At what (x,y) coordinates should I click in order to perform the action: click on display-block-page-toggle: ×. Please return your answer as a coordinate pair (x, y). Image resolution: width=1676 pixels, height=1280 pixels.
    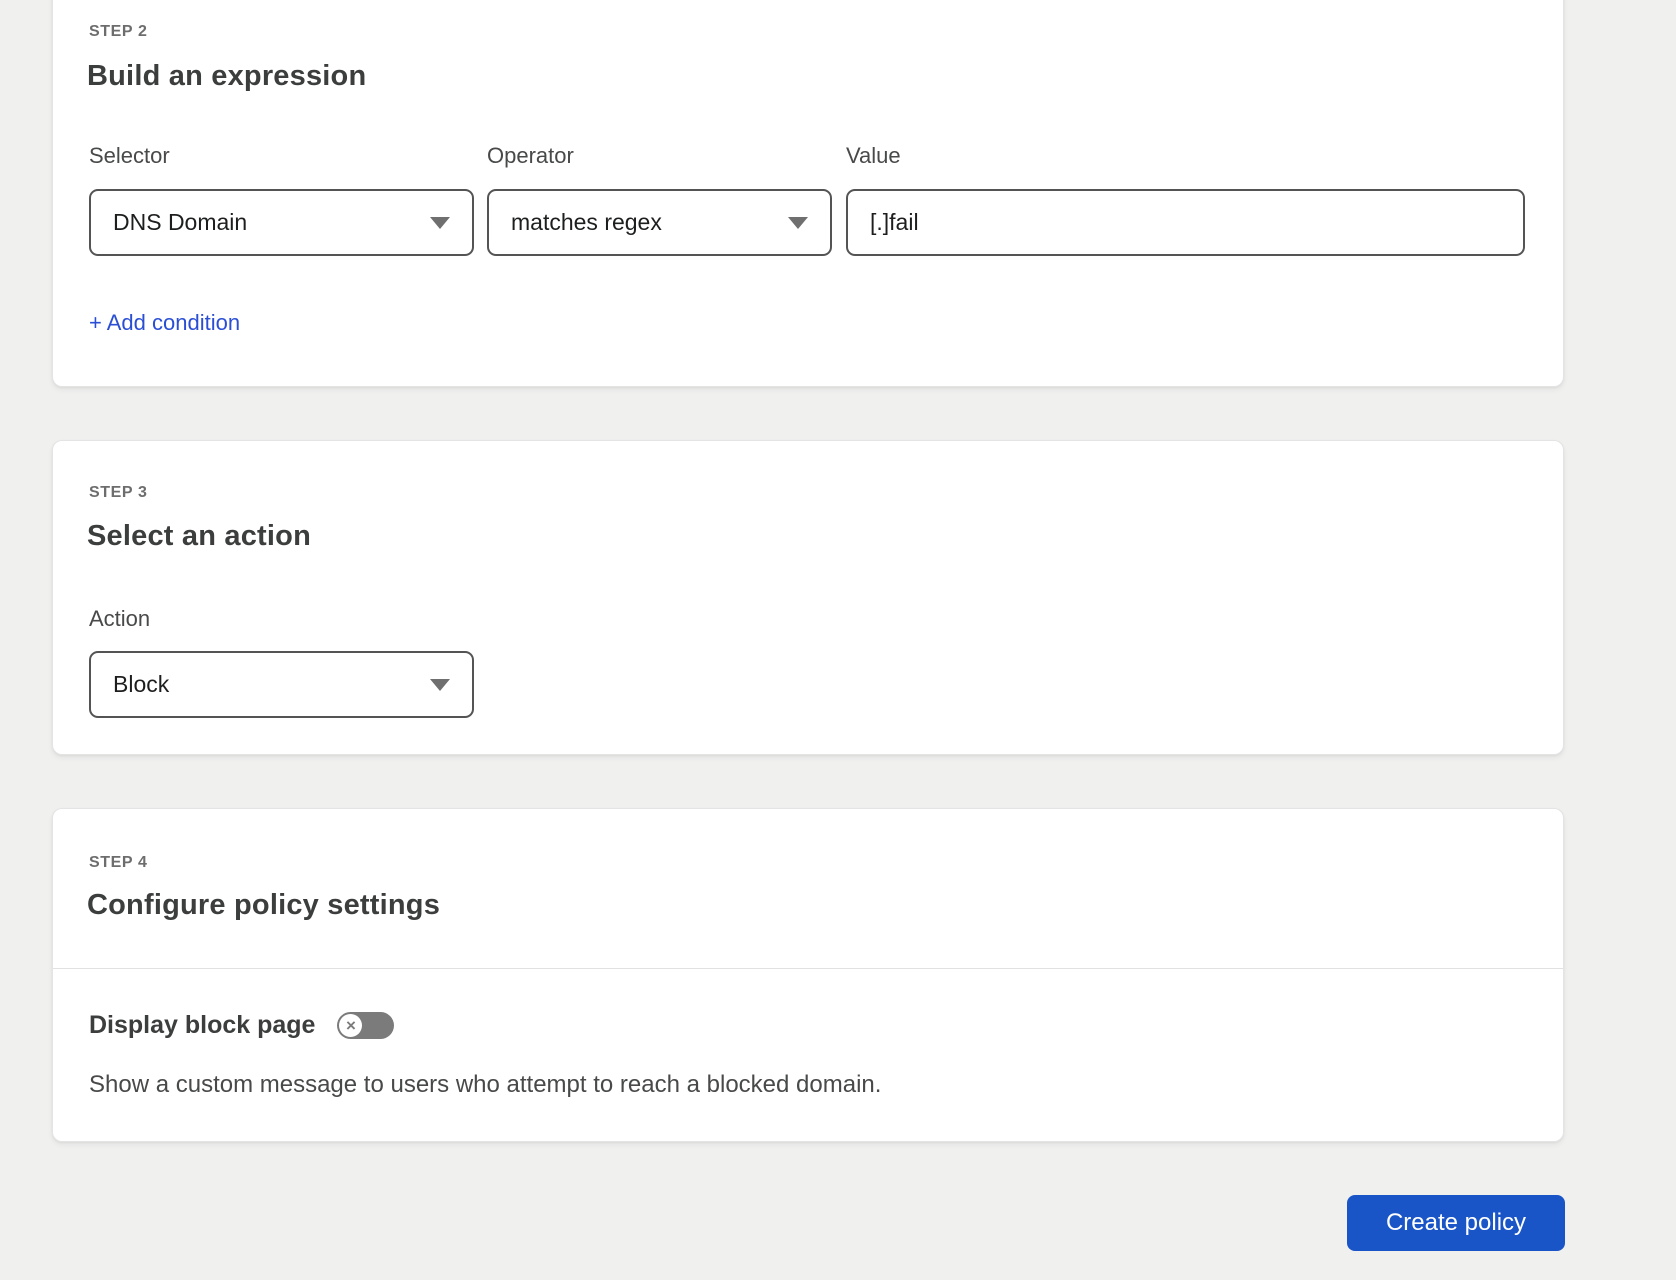
    Looking at the image, I should click on (366, 1025).